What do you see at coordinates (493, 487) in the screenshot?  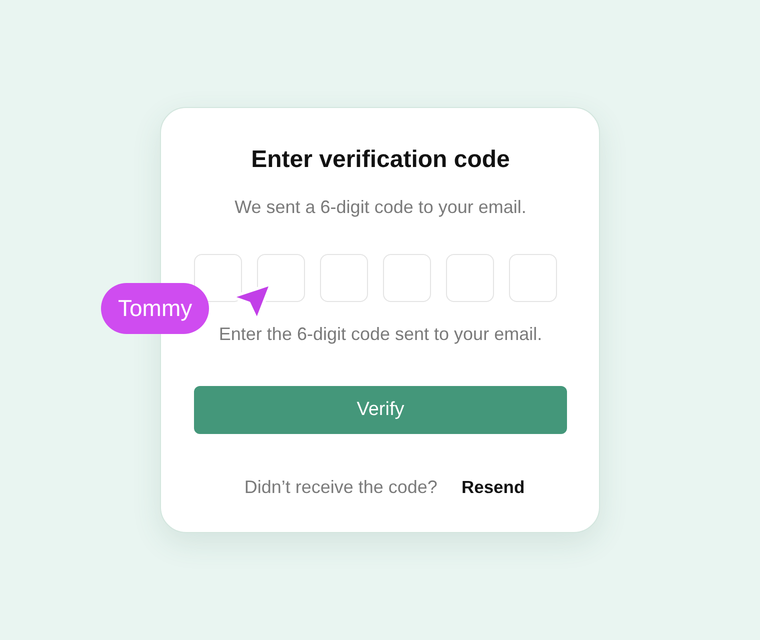 I see `resend-link: Resend` at bounding box center [493, 487].